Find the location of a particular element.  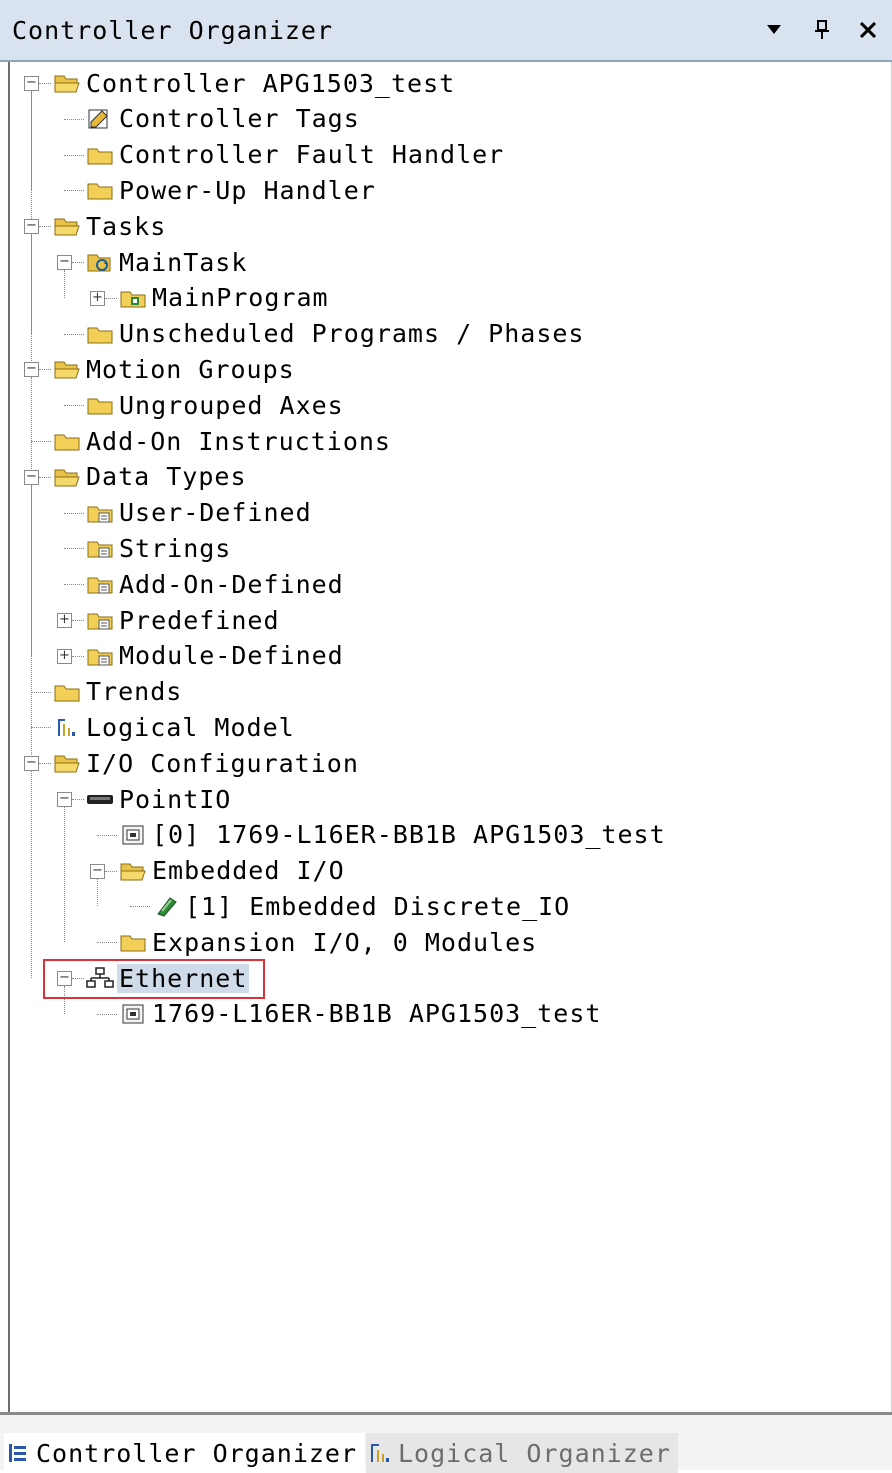

panel-titlebar: Controller Organizer is located at coordinates (446, 31).